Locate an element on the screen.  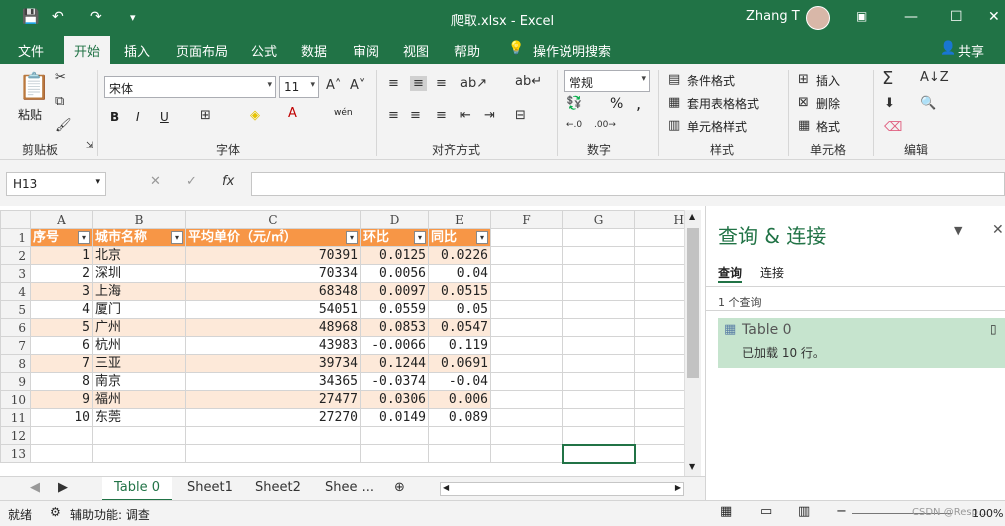
cell: 0.0149 is located at coordinates (394, 417).